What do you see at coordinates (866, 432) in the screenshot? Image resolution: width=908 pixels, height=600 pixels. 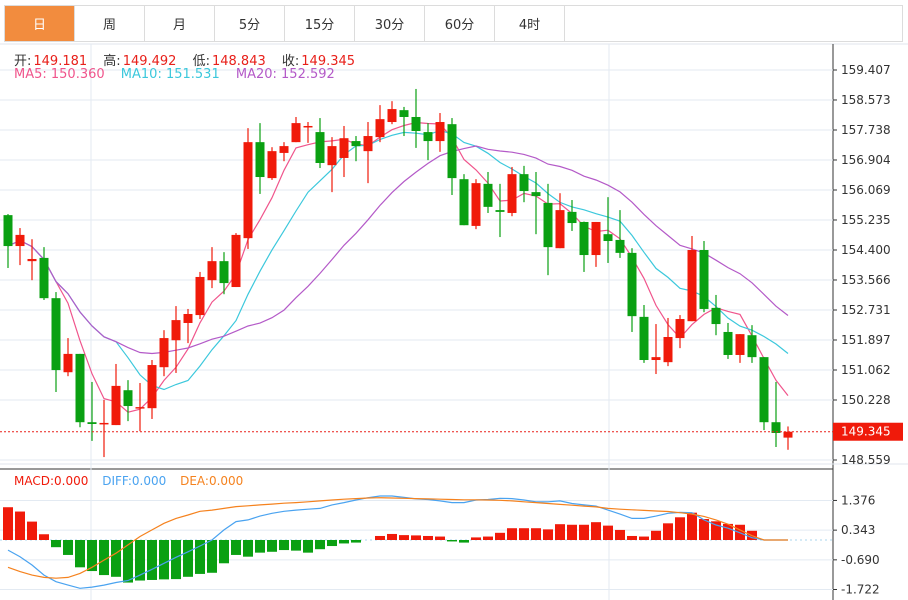 I see `last-price-label: 149.345` at bounding box center [866, 432].